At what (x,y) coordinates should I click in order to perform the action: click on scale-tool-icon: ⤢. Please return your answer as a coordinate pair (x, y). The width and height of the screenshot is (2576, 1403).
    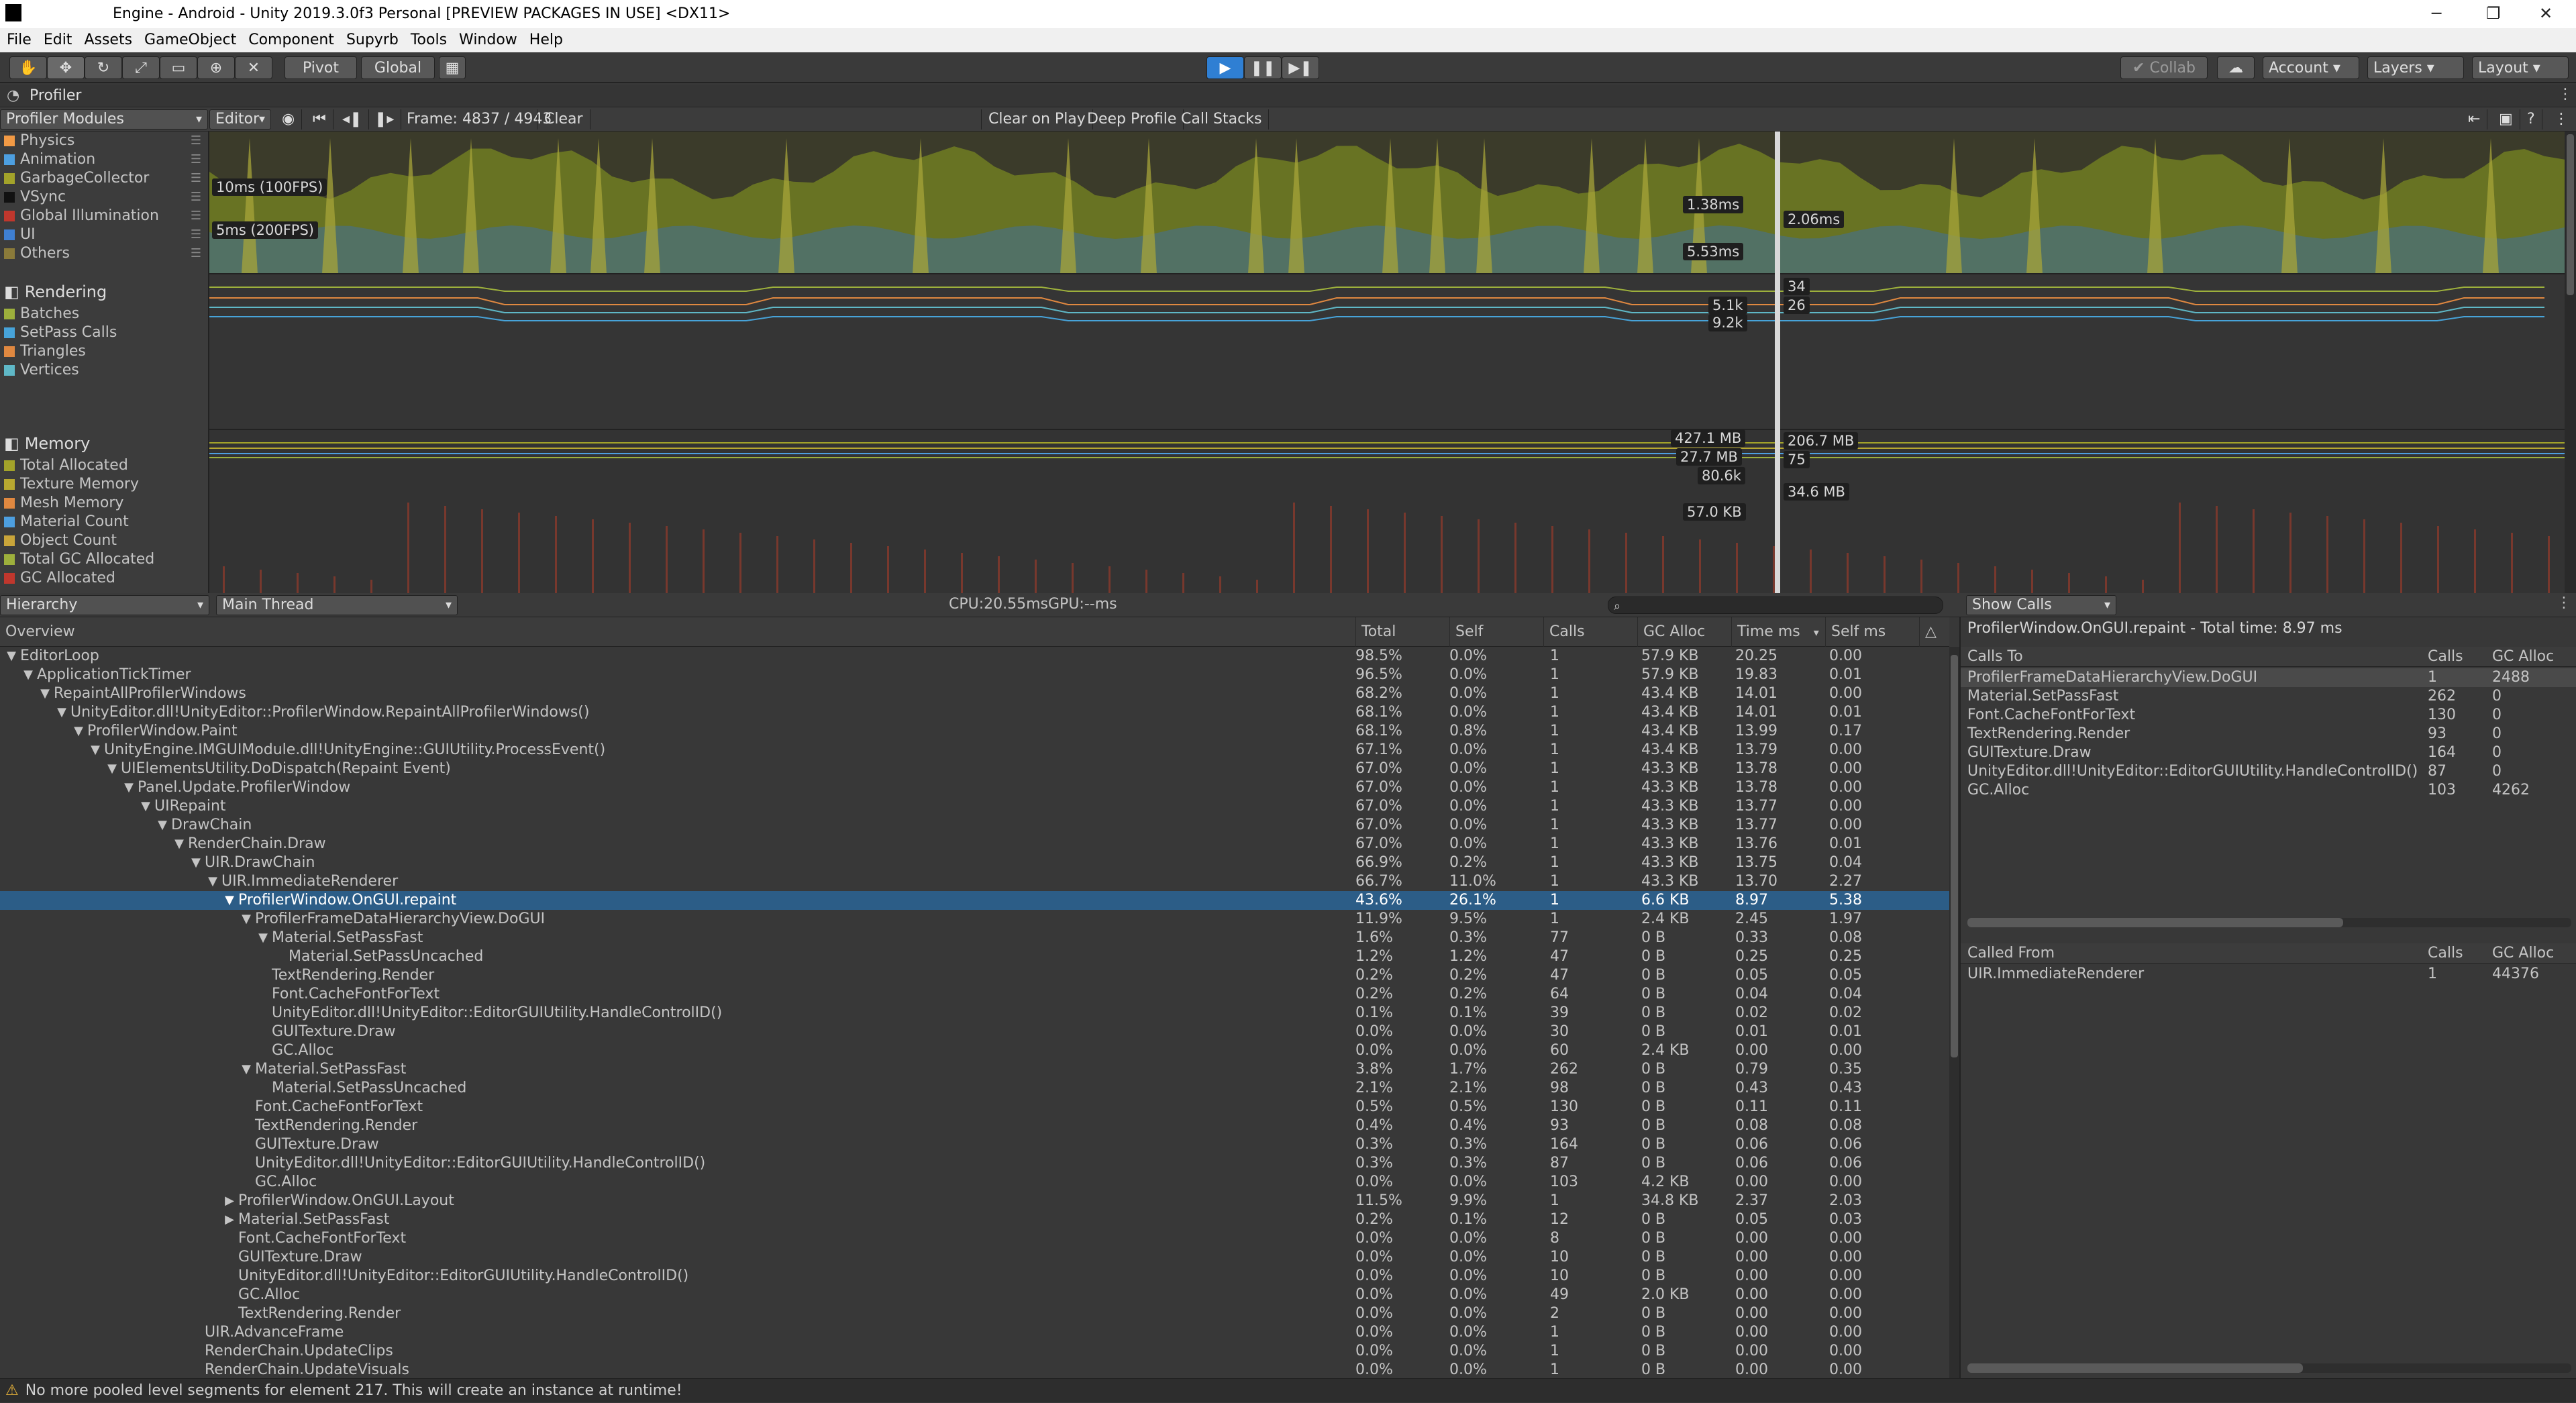
    Looking at the image, I should click on (141, 68).